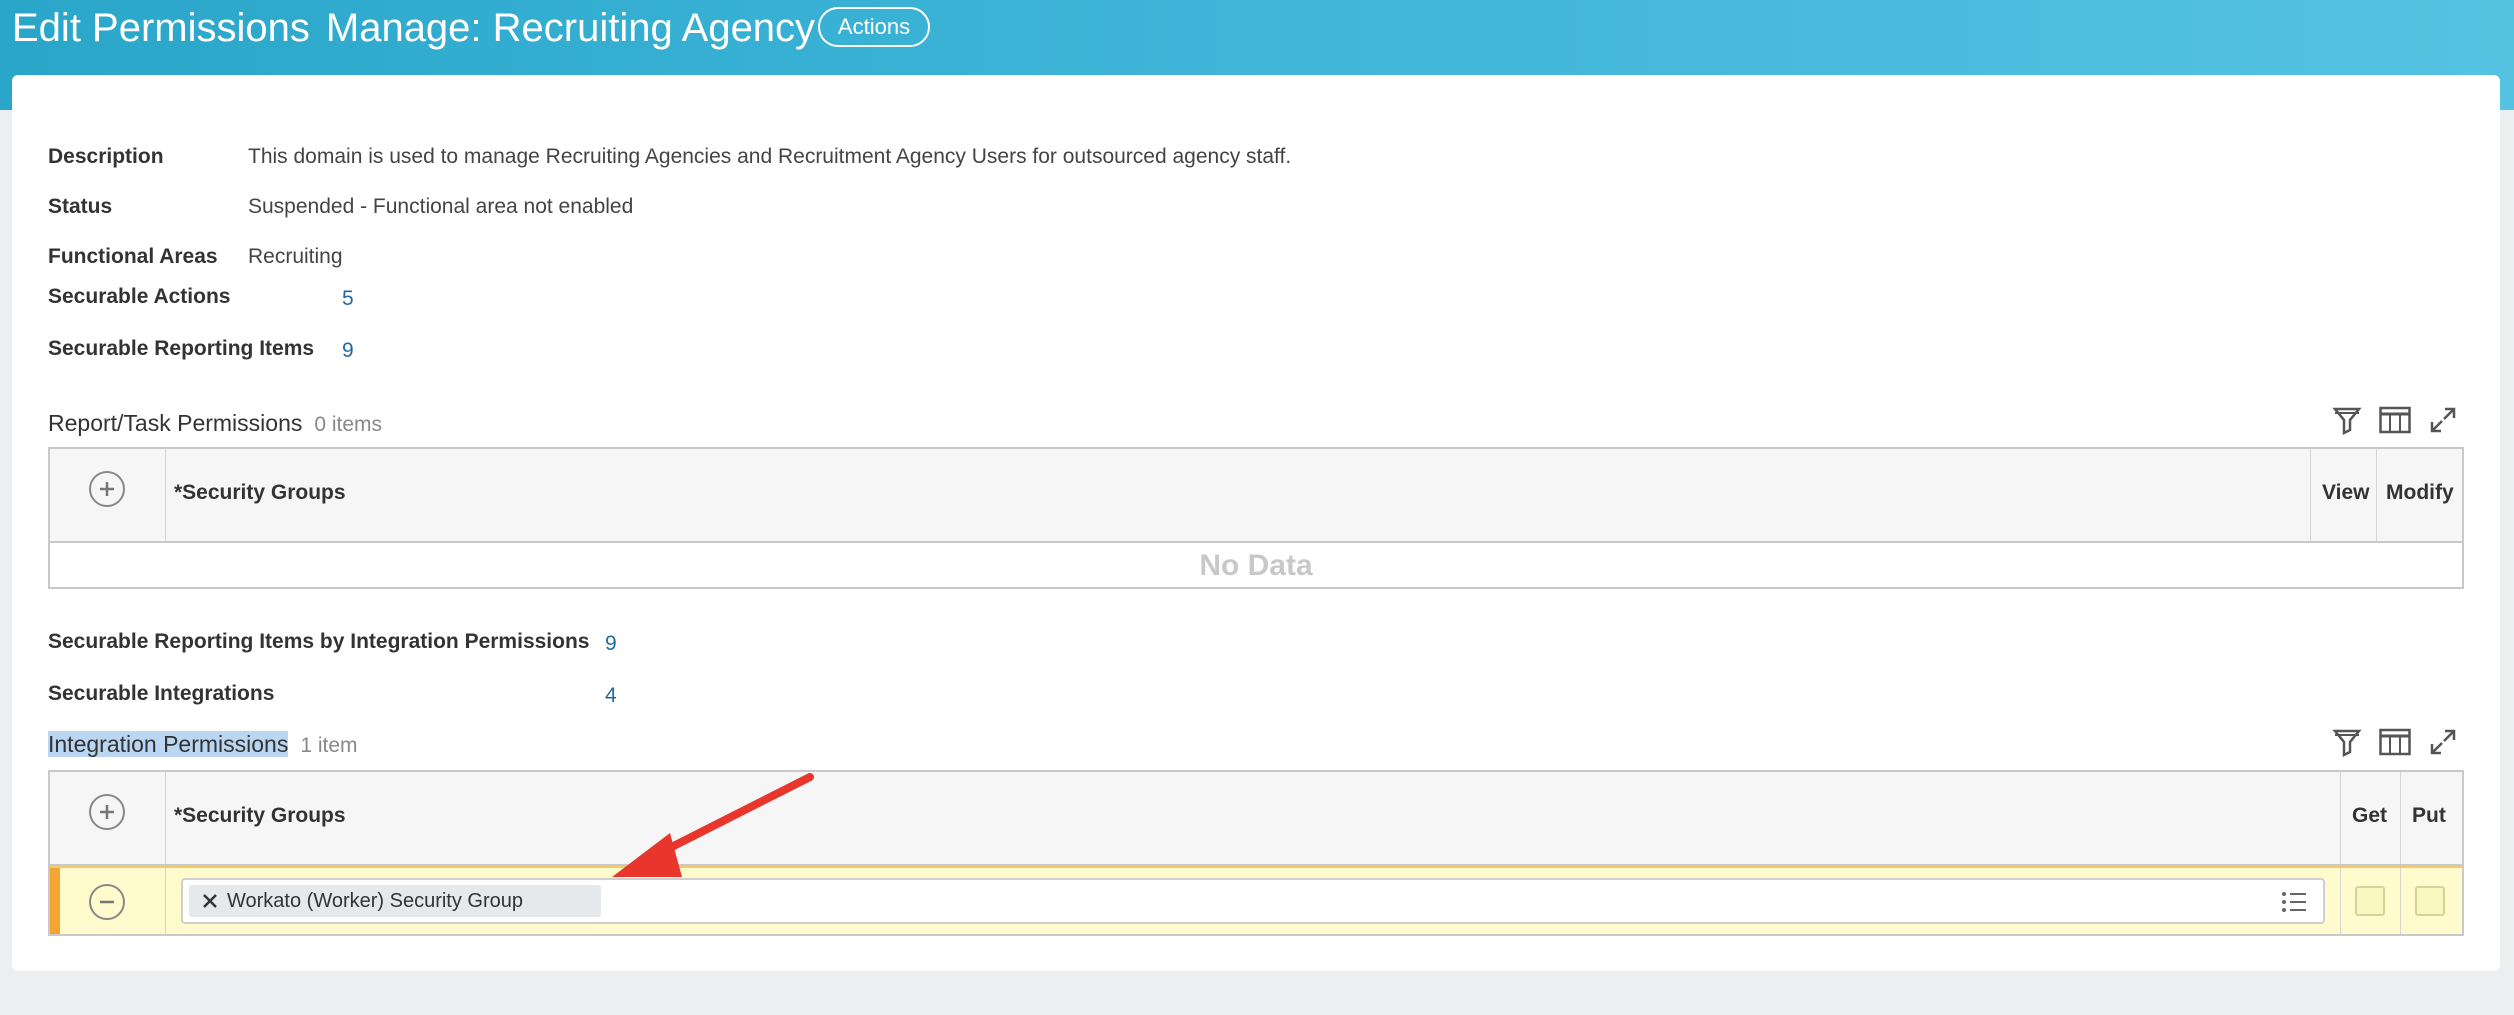 The height and width of the screenshot is (1015, 2514). I want to click on row-selection-accent, so click(55, 901).